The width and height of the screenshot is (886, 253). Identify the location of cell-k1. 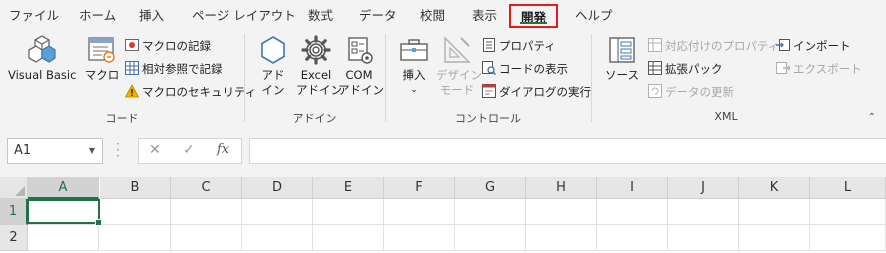
(774, 212).